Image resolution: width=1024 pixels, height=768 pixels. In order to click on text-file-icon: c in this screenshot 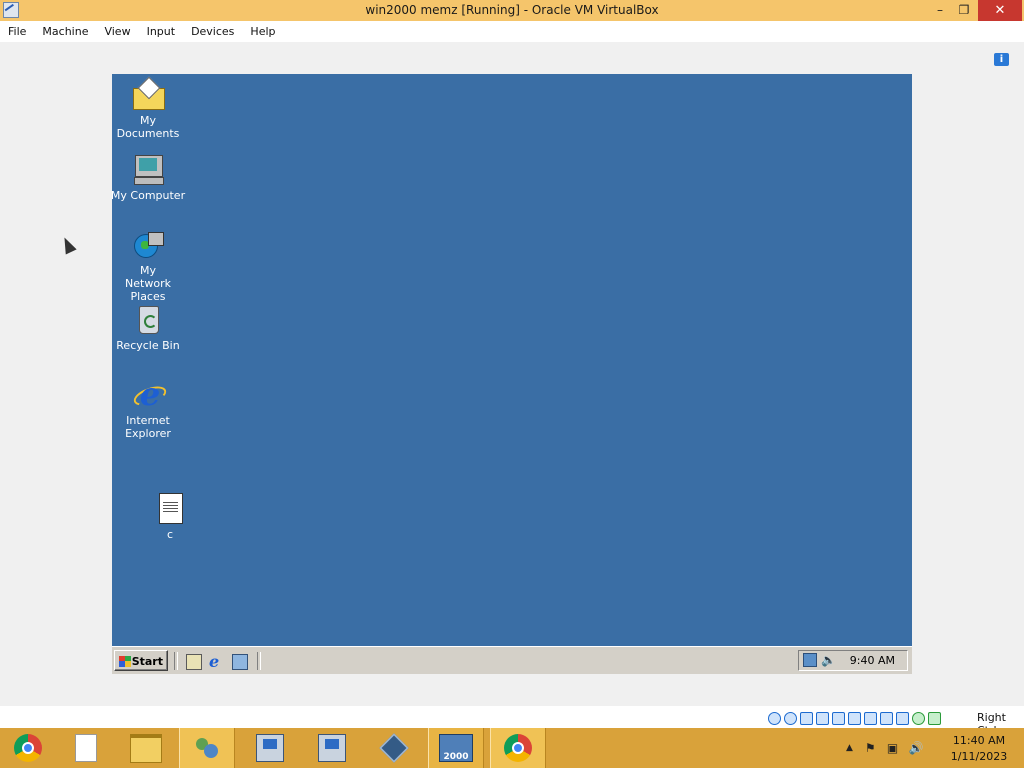, I will do `click(170, 516)`.